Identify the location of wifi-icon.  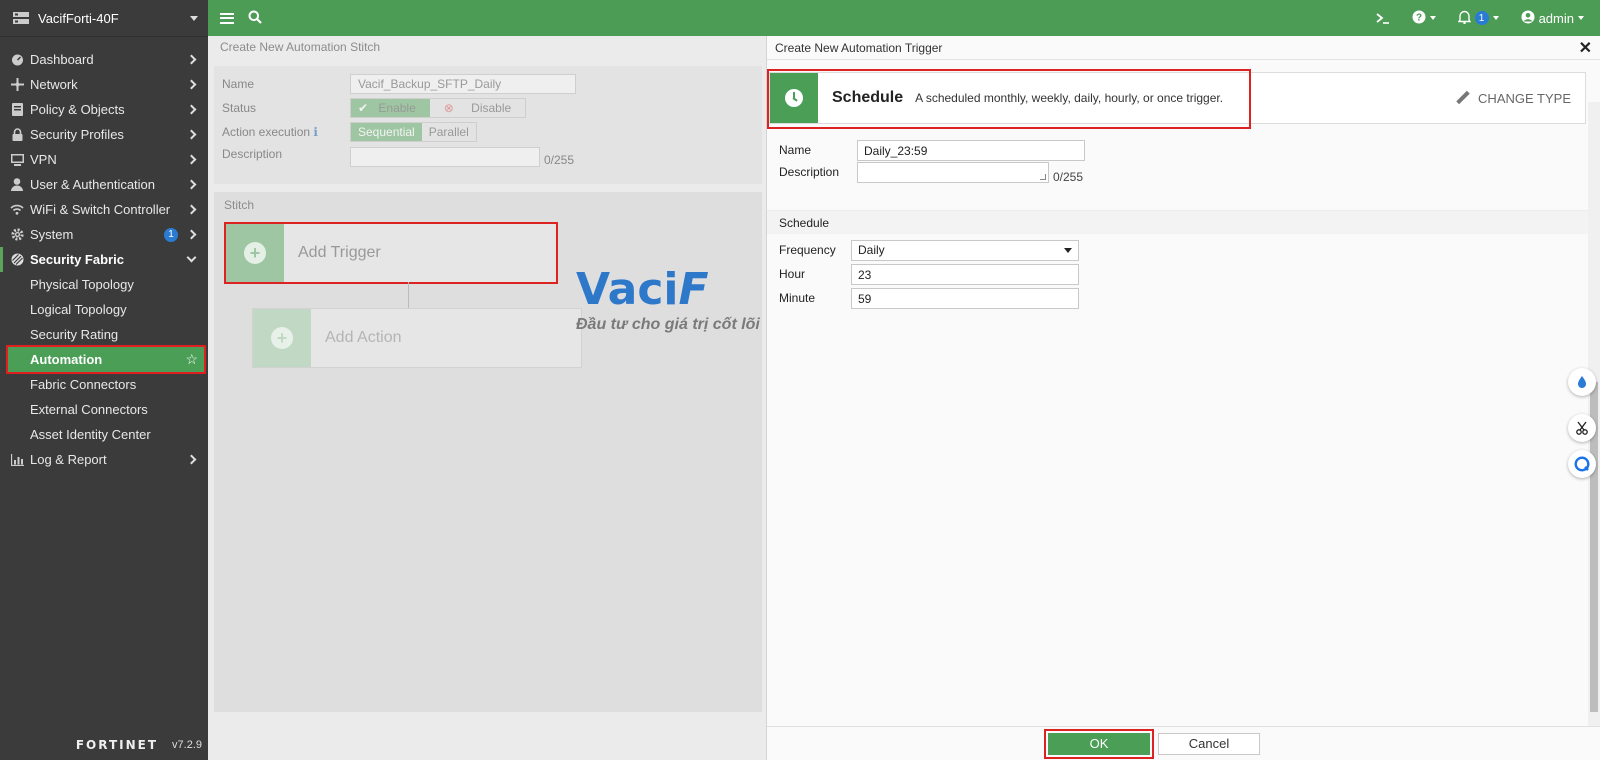
(17, 210).